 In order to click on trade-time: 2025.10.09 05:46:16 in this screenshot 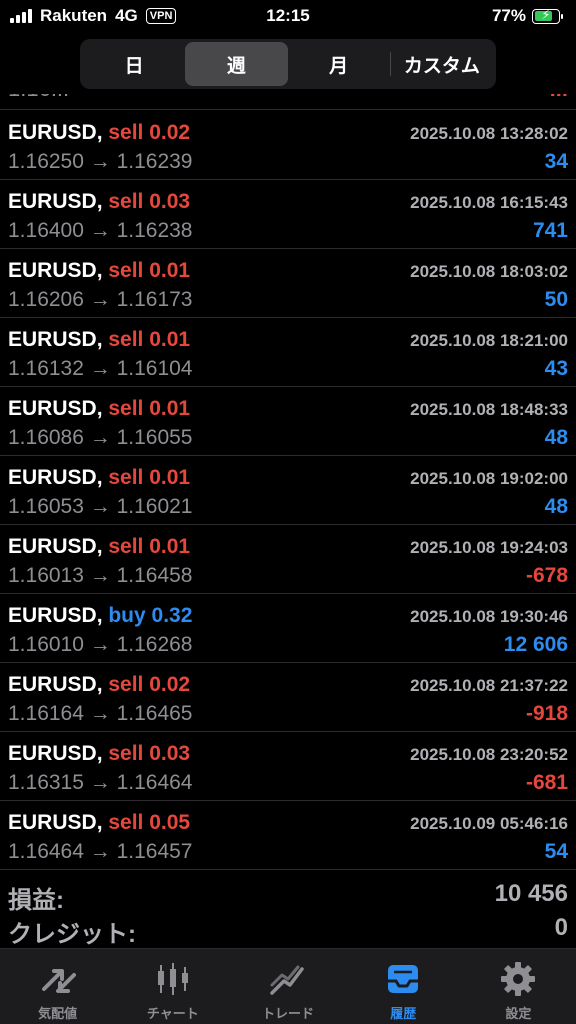, I will do `click(489, 823)`.